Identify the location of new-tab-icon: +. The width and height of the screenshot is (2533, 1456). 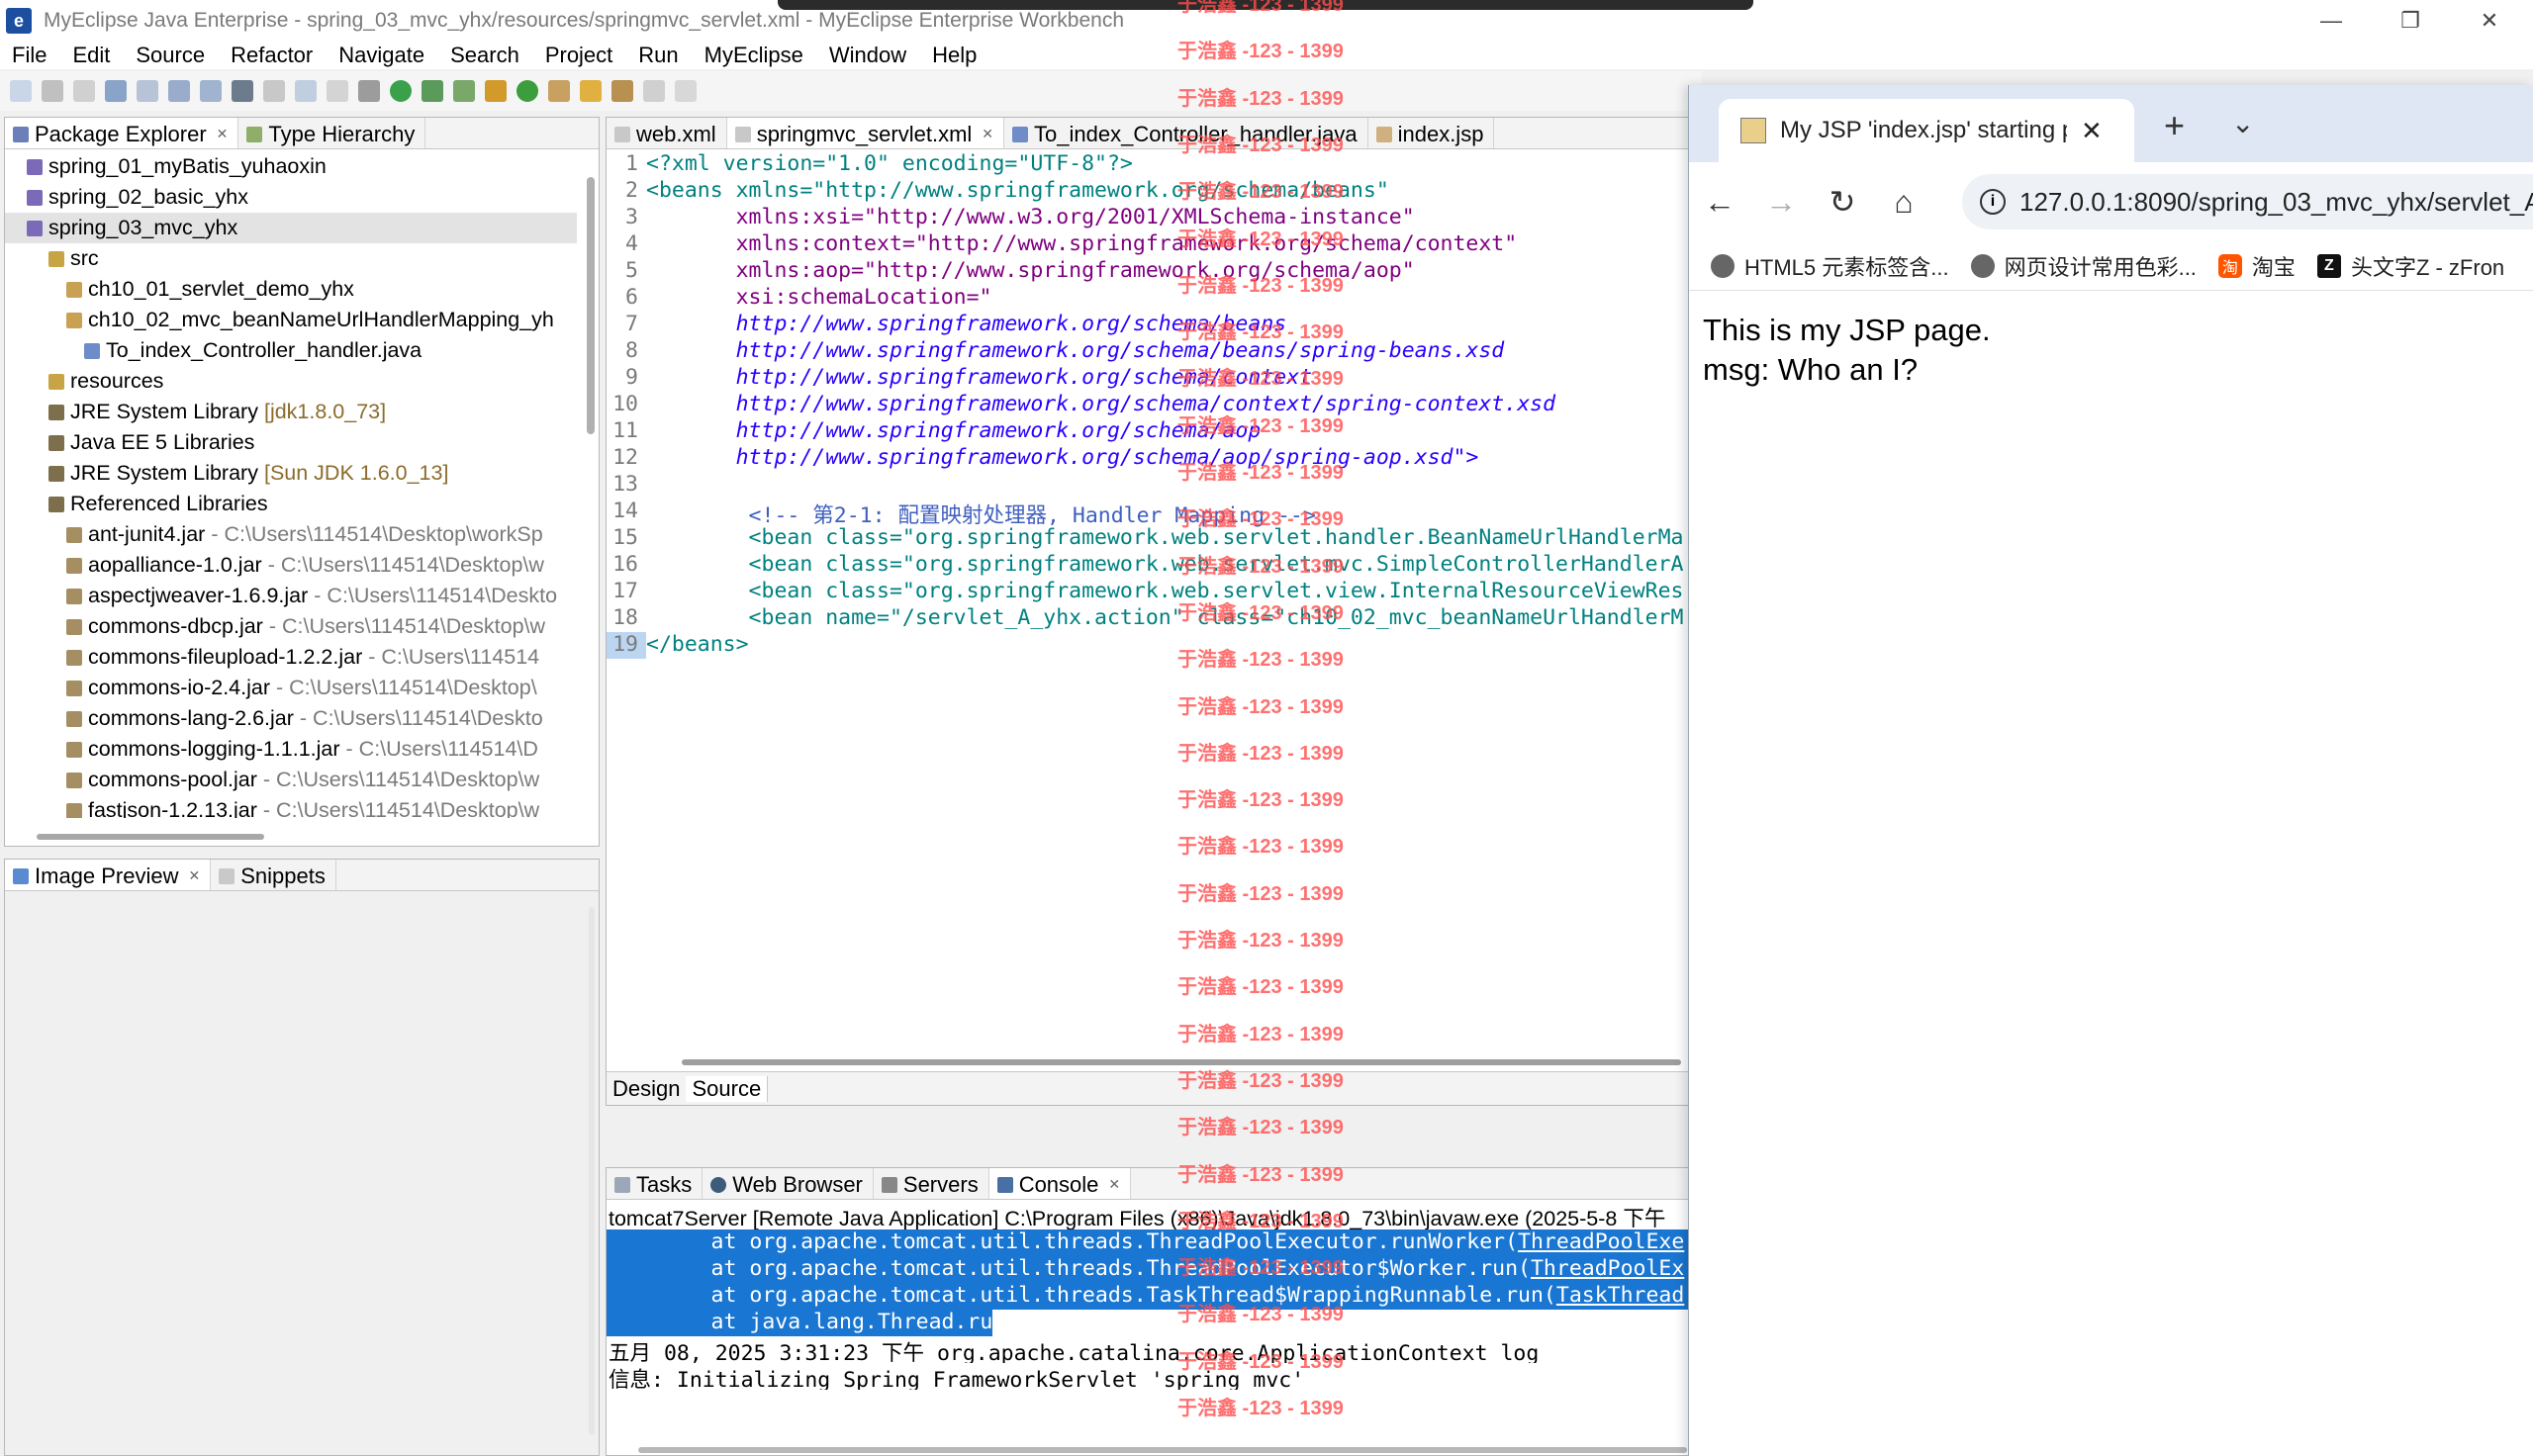
(2175, 125).